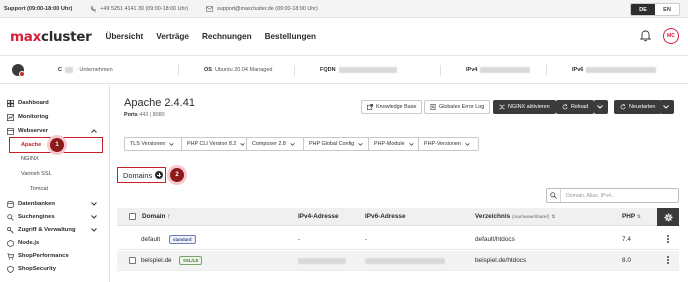 Image resolution: width=688 pixels, height=282 pixels. What do you see at coordinates (55, 159) in the screenshot?
I see `sidebar-item-nginx: NGINX` at bounding box center [55, 159].